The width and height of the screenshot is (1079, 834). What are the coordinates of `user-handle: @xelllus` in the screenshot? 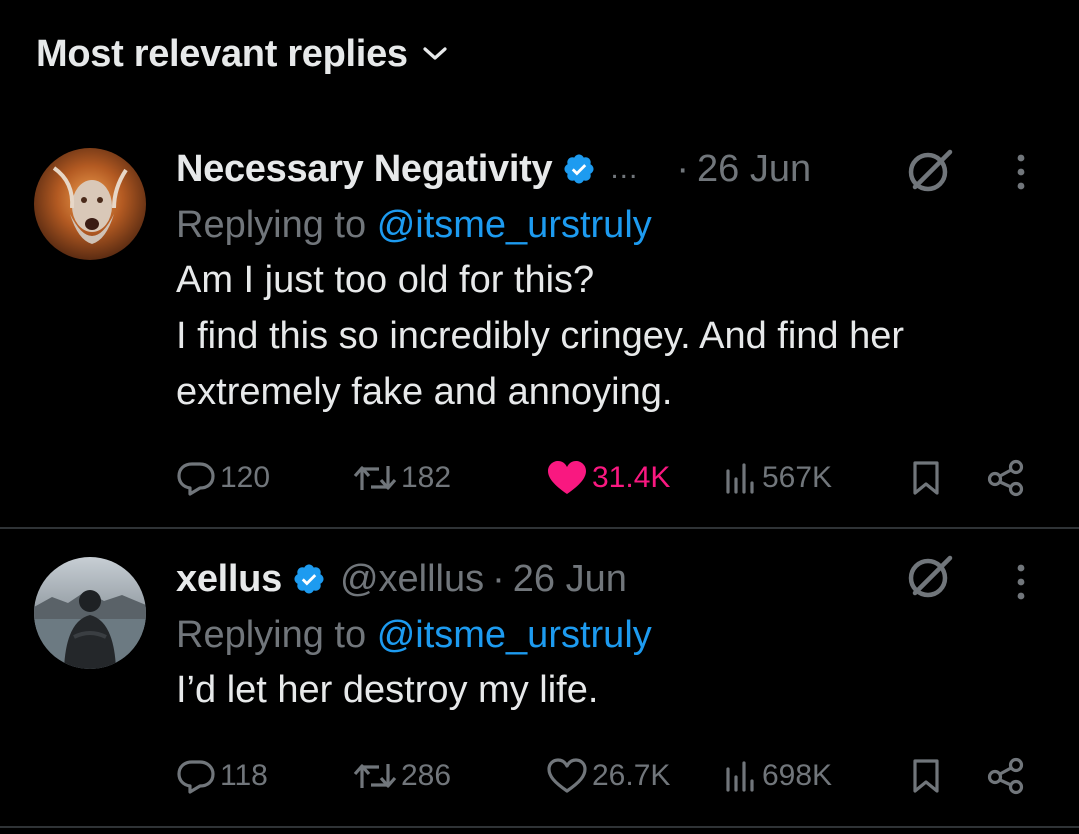 It's located at (412, 579).